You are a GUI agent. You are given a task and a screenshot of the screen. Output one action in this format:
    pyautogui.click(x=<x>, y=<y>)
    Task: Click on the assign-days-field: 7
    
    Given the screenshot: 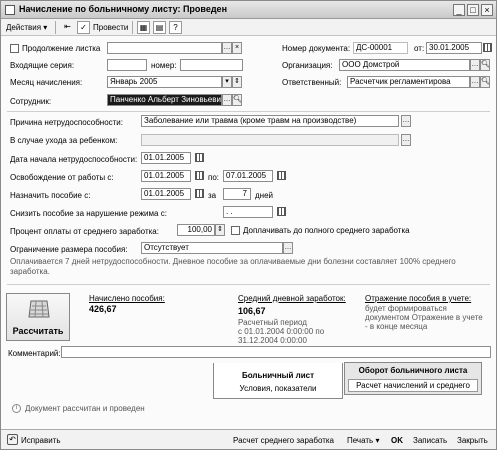 What is the action you would take?
    pyautogui.click(x=237, y=194)
    